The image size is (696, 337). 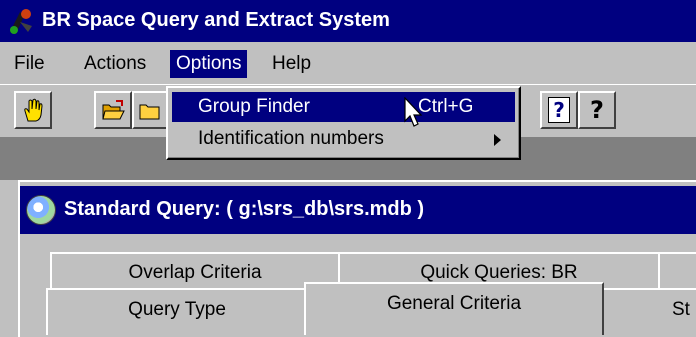 I want to click on tab-general-criteria: General Criteria, so click(x=454, y=308).